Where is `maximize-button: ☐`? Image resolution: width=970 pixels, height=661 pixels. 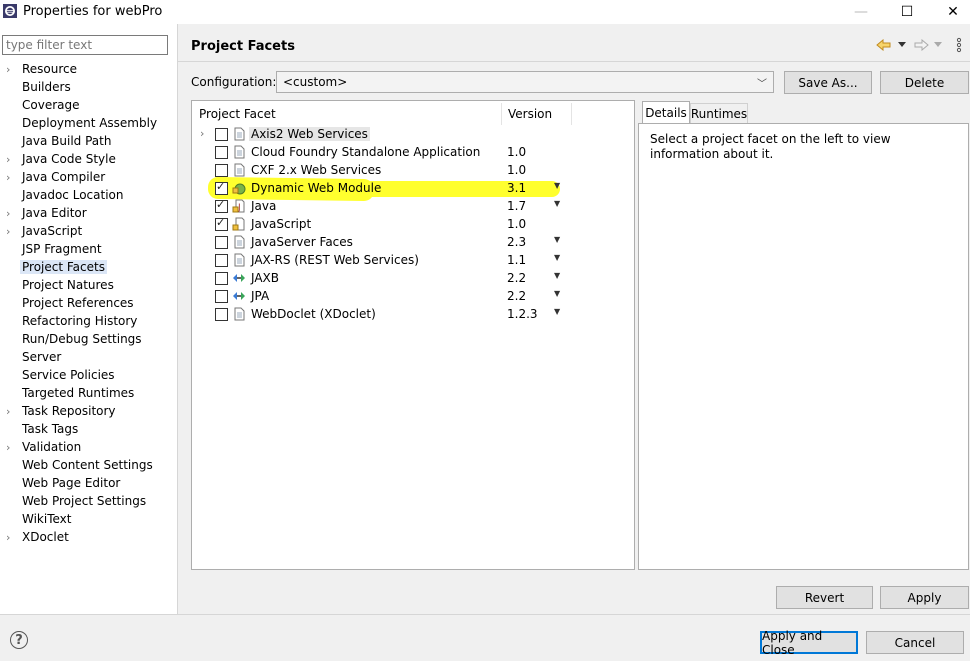
maximize-button: ☐ is located at coordinates (907, 12).